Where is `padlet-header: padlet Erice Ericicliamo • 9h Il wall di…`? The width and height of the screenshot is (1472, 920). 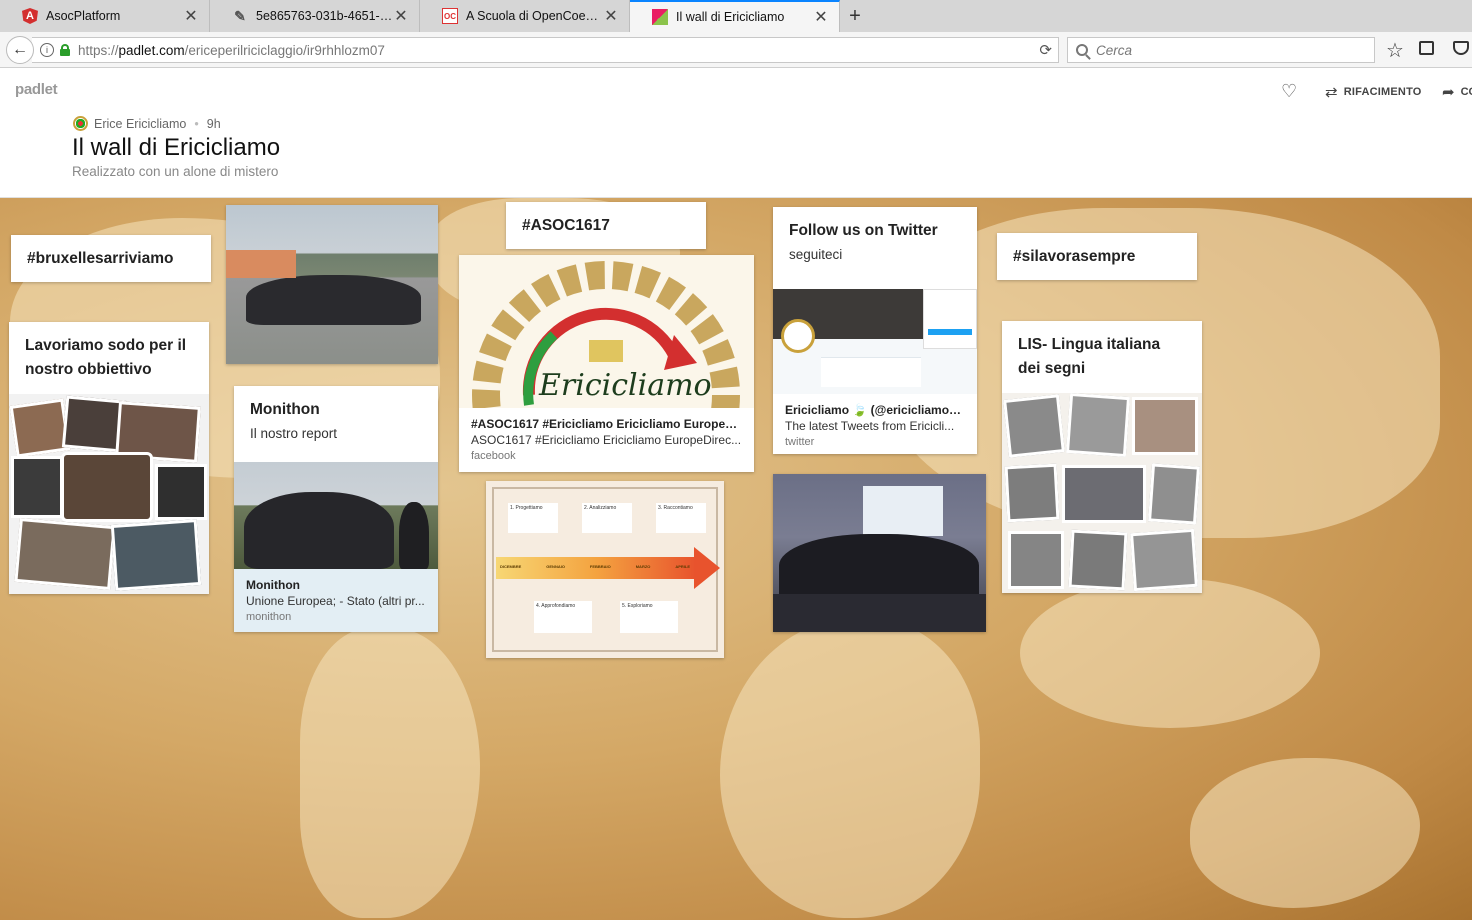 padlet-header: padlet Erice Ericicliamo • 9h Il wall di… is located at coordinates (736, 133).